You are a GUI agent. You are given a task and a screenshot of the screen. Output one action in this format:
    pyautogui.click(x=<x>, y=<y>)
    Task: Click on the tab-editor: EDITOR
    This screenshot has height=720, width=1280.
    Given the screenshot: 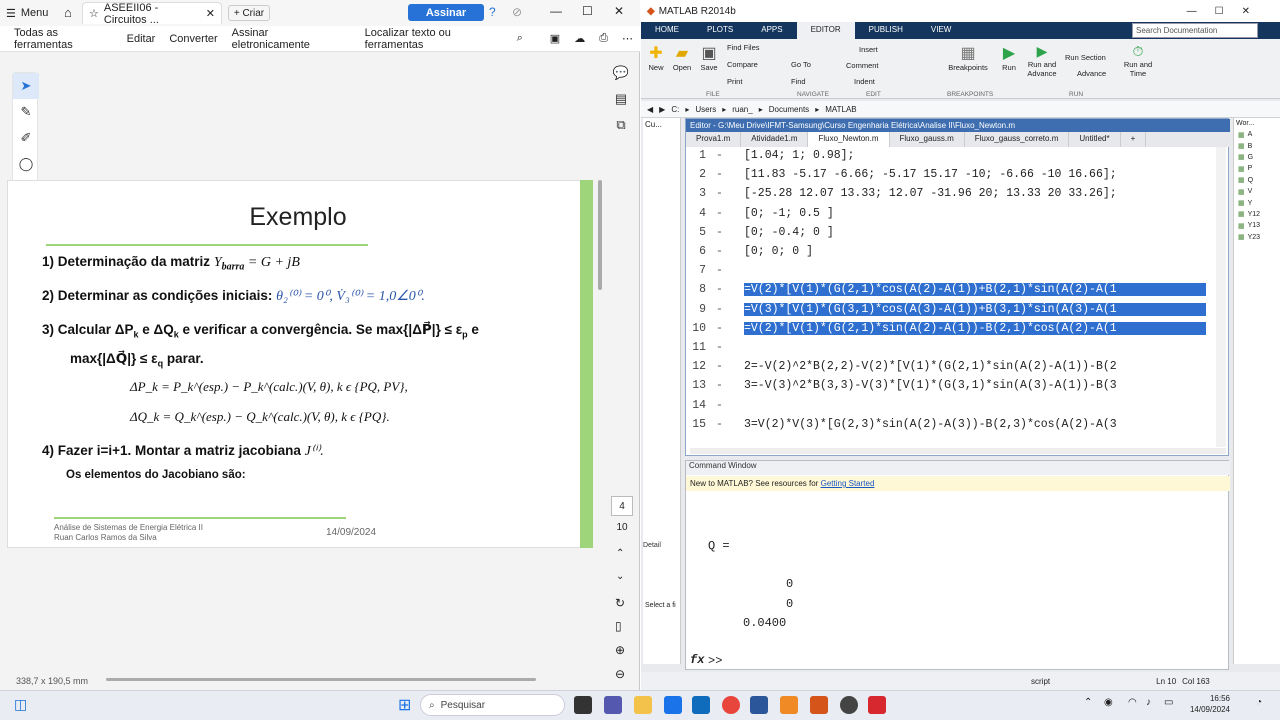 What is the action you would take?
    pyautogui.click(x=825, y=30)
    